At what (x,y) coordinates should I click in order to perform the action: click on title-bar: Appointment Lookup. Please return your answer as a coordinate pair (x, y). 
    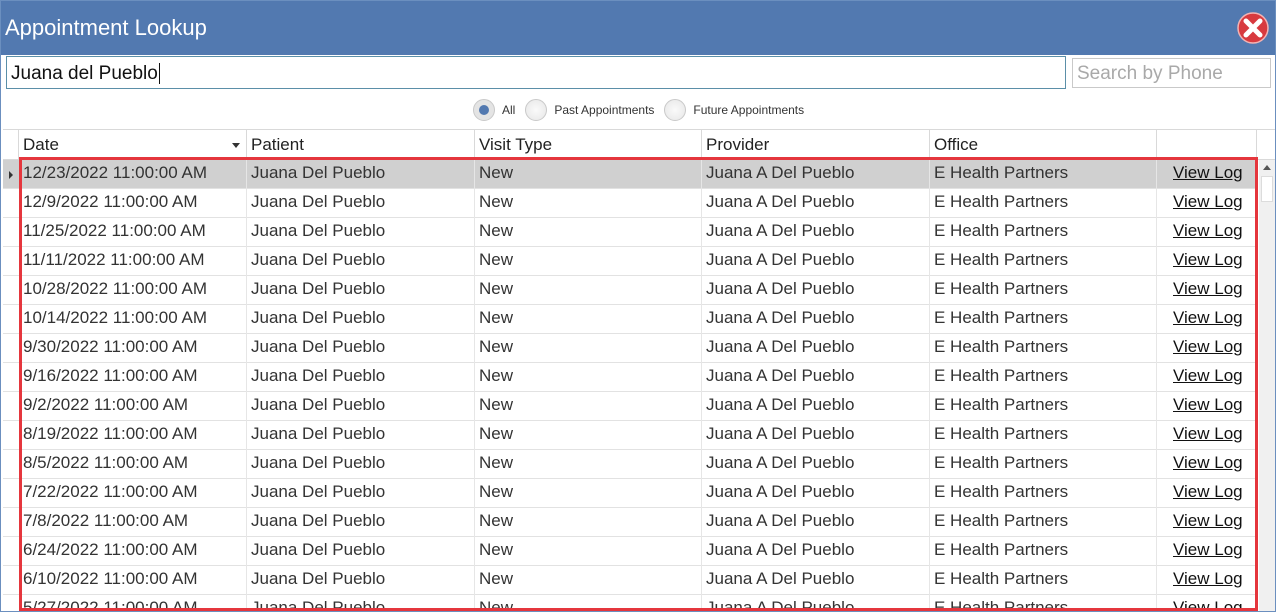
    Looking at the image, I should click on (638, 28).